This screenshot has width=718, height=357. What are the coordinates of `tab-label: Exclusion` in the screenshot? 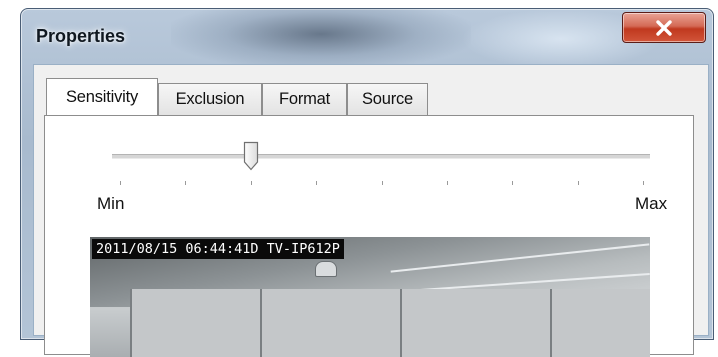 It's located at (210, 99).